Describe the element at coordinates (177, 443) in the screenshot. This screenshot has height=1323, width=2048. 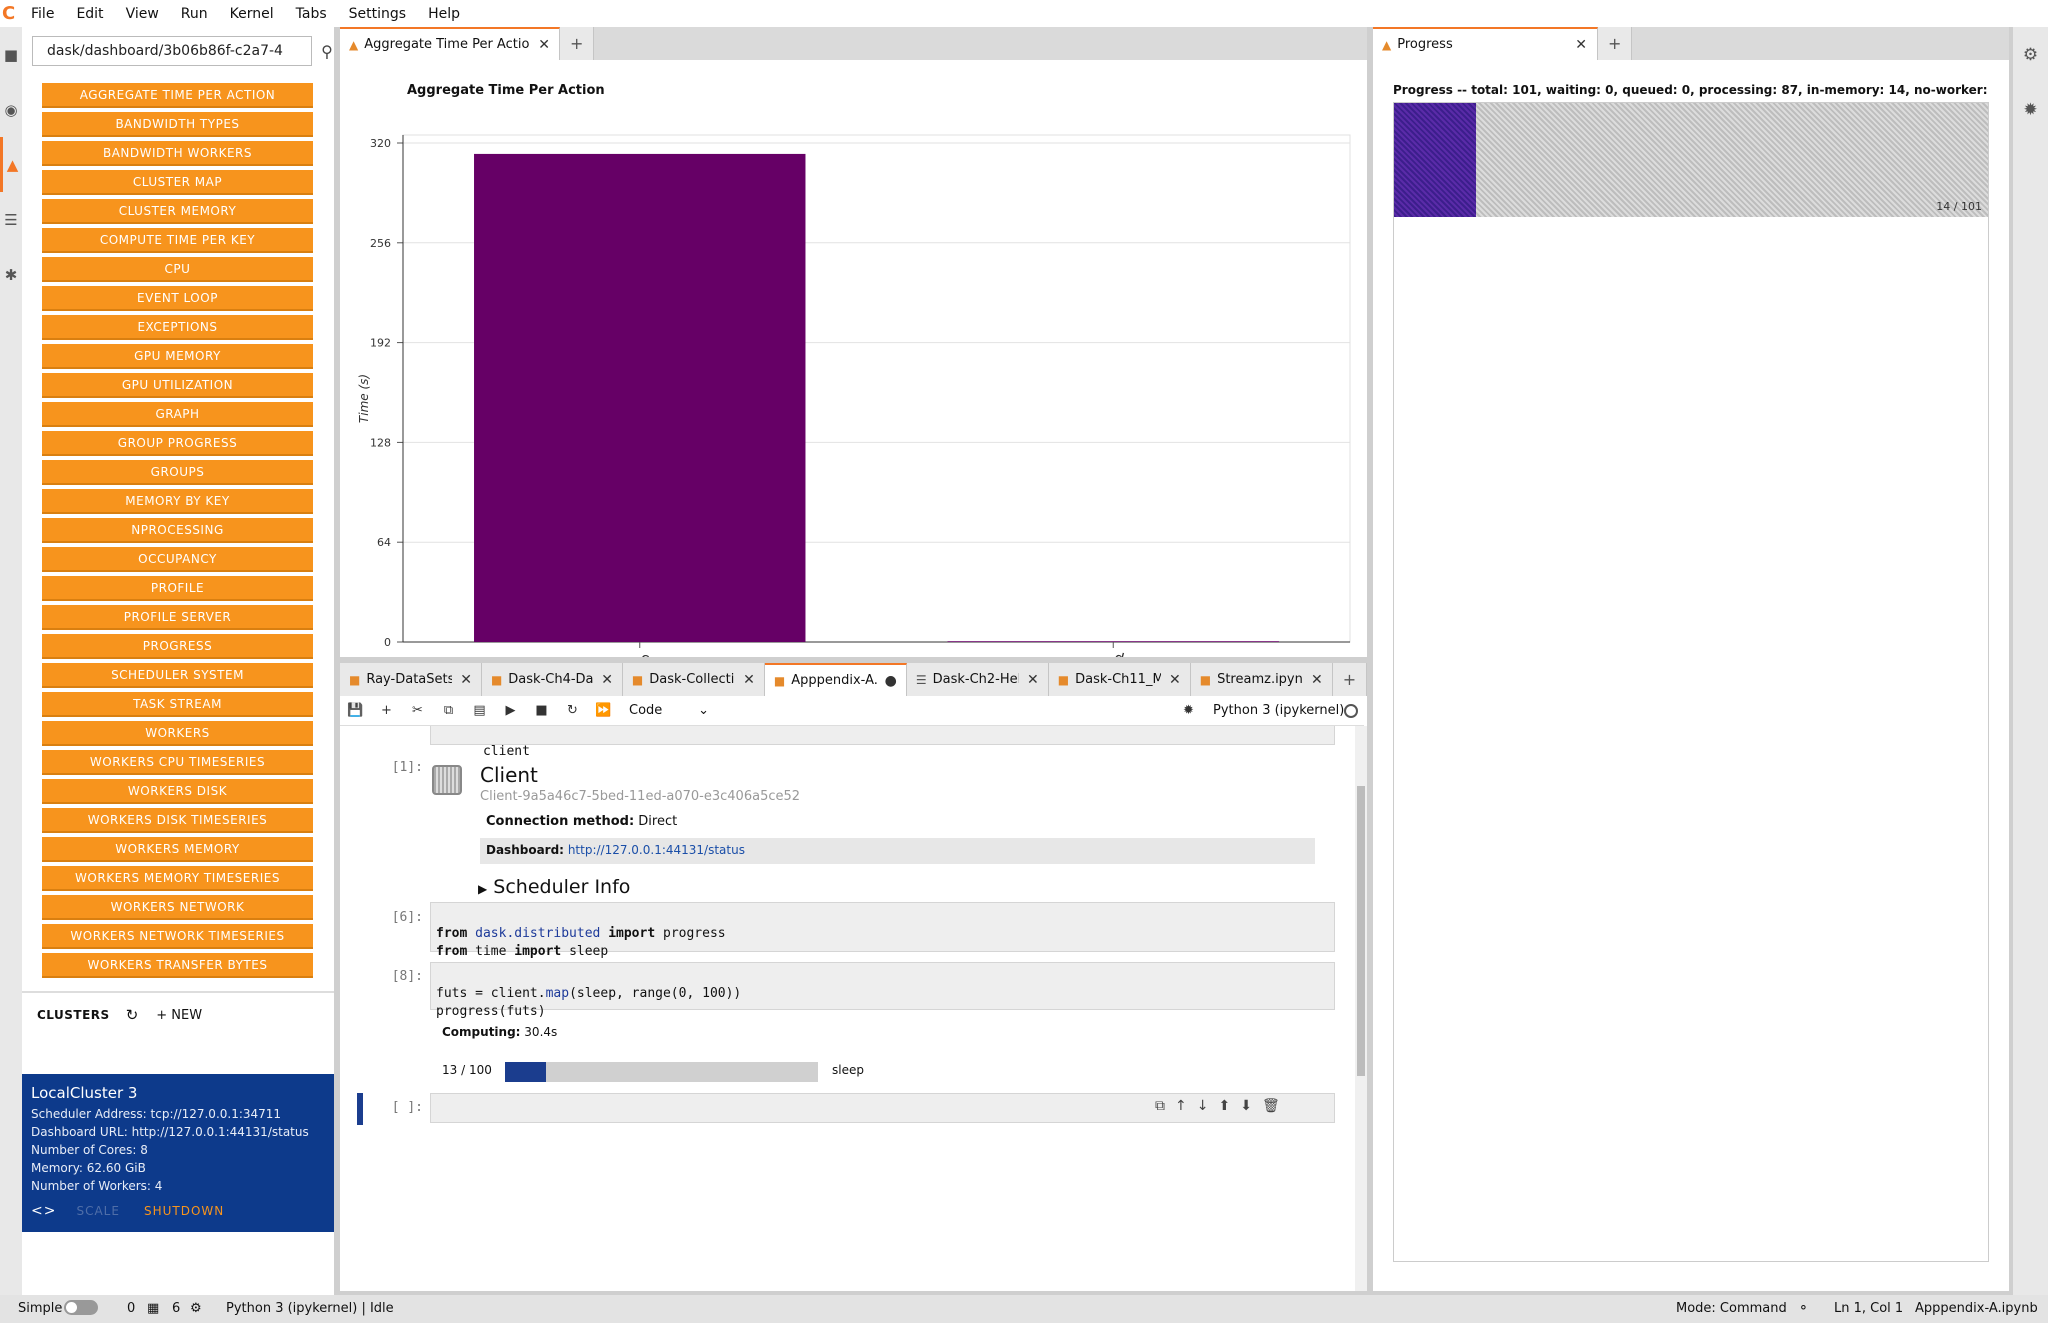
I see `dashboard-button-group-progress: GROUP PROGRESS` at that location.